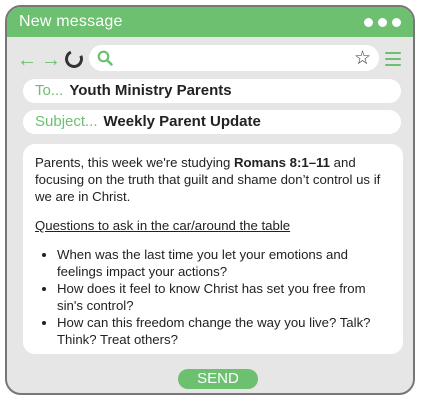 Image resolution: width=425 pixels, height=402 pixels. What do you see at coordinates (234, 58) in the screenshot?
I see `search-bar: ☆` at bounding box center [234, 58].